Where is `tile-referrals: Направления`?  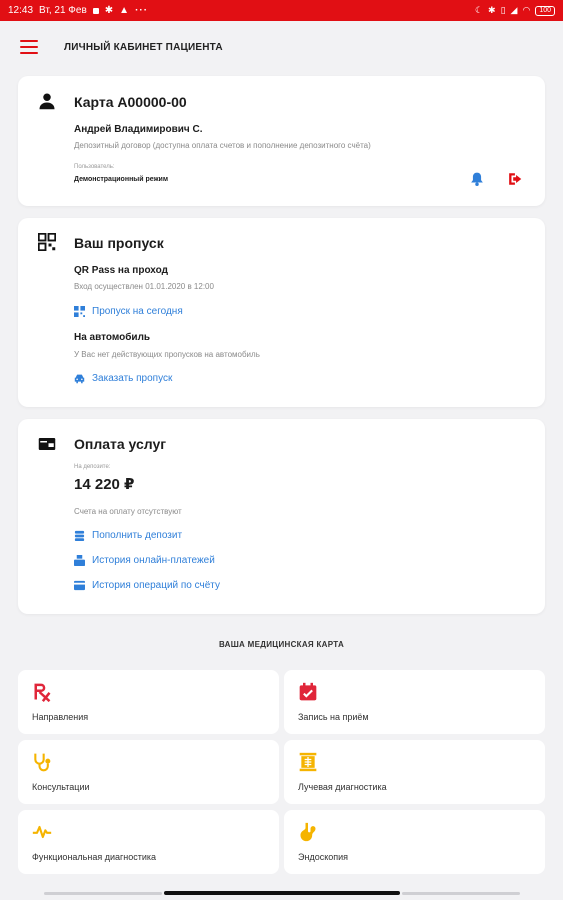 tile-referrals: Направления is located at coordinates (148, 702).